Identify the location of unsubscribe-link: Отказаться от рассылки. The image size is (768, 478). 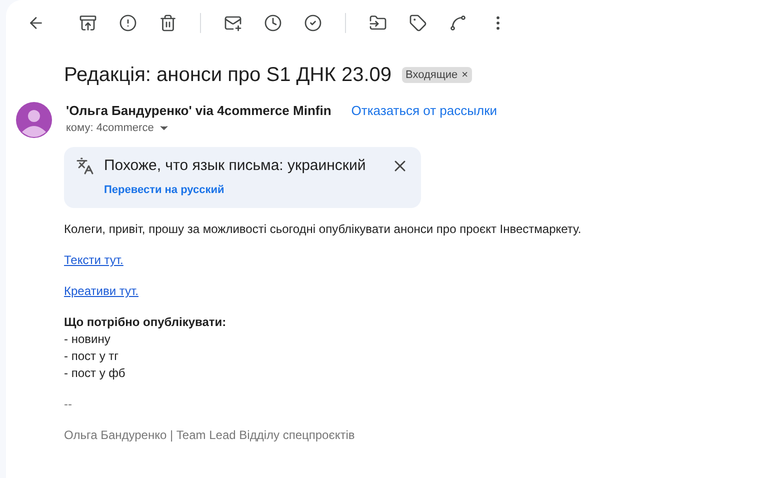
(424, 110).